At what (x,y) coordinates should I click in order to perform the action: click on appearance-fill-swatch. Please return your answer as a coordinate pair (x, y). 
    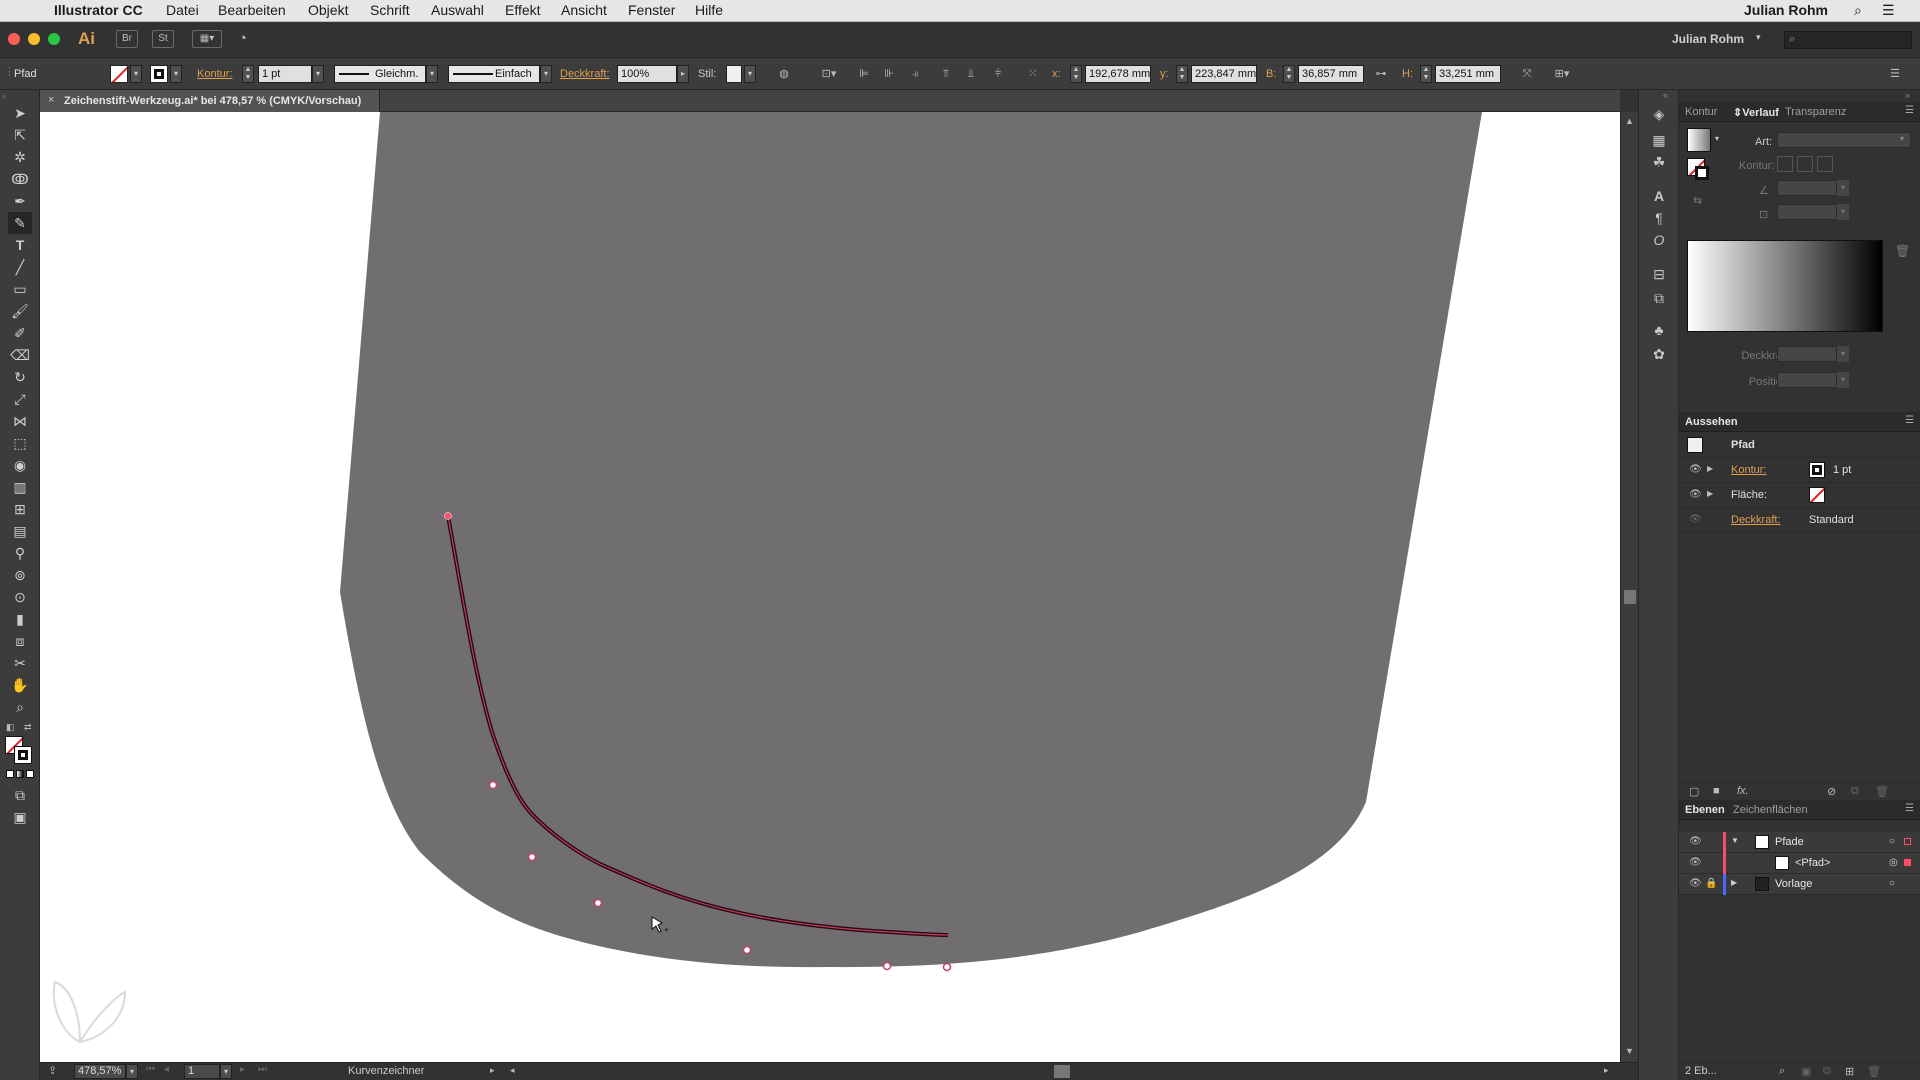
    Looking at the image, I should click on (1817, 495).